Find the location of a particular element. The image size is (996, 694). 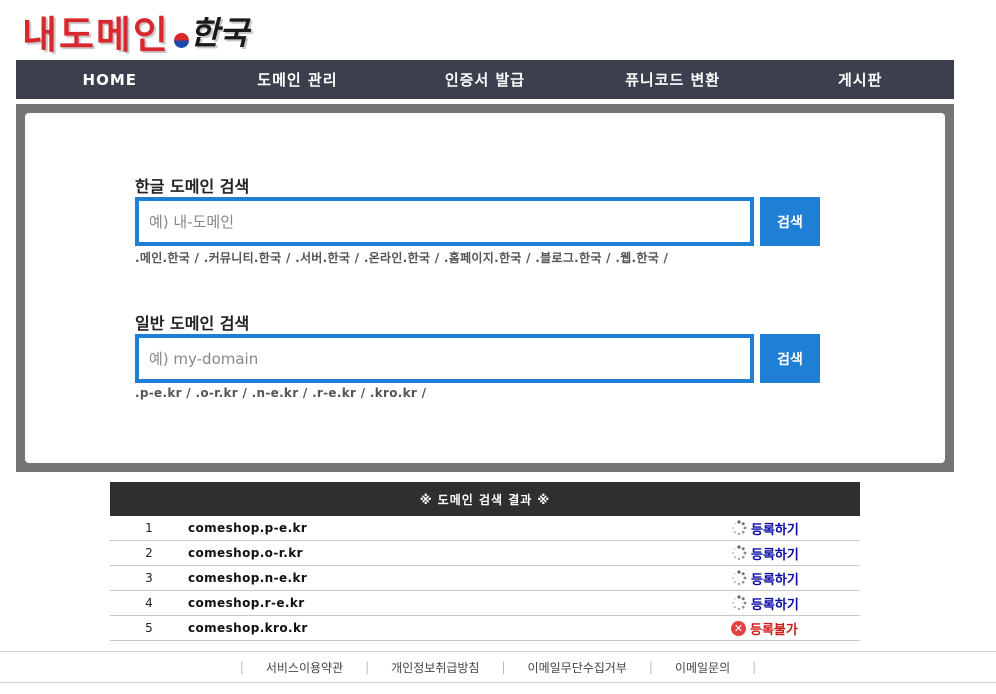

row-number: 3 is located at coordinates (149, 578).